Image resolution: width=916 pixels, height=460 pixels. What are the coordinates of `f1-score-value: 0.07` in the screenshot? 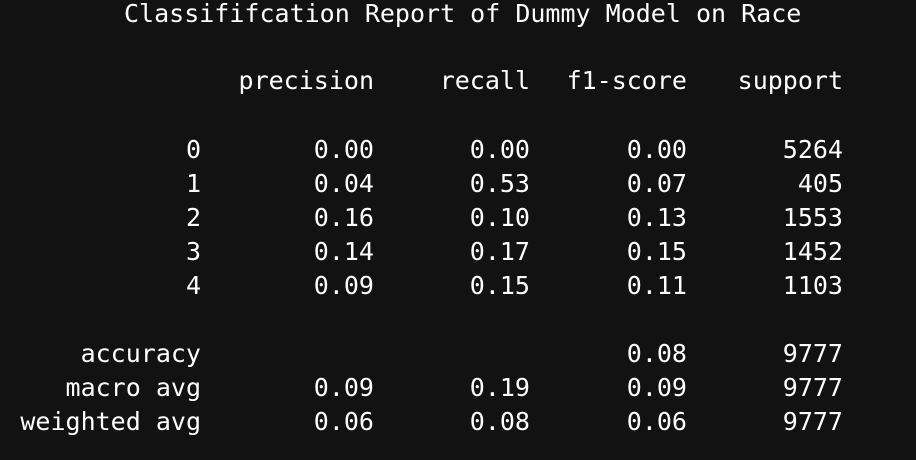 It's located at (656, 183).